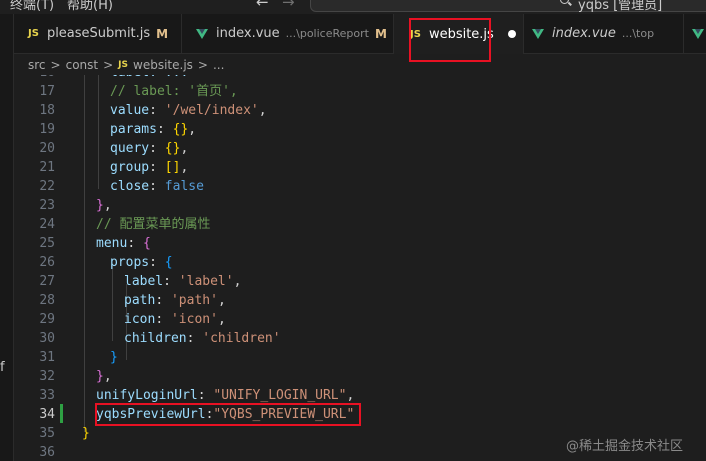  Describe the element at coordinates (155, 338) in the screenshot. I see `code-token: children` at that location.